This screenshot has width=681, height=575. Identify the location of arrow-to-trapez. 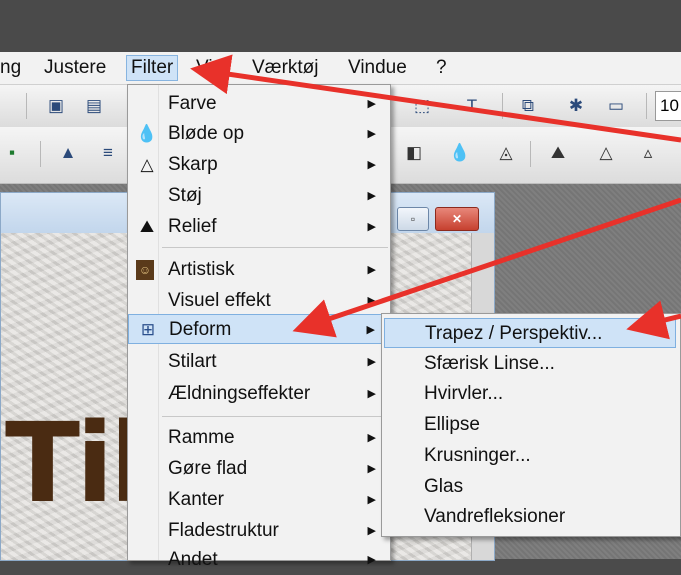
(653, 320).